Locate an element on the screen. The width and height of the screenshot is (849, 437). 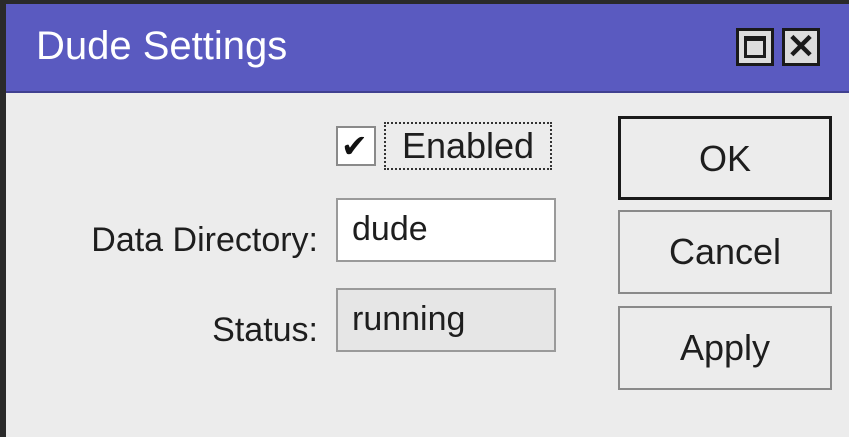
apply-button: Apply is located at coordinates (725, 348).